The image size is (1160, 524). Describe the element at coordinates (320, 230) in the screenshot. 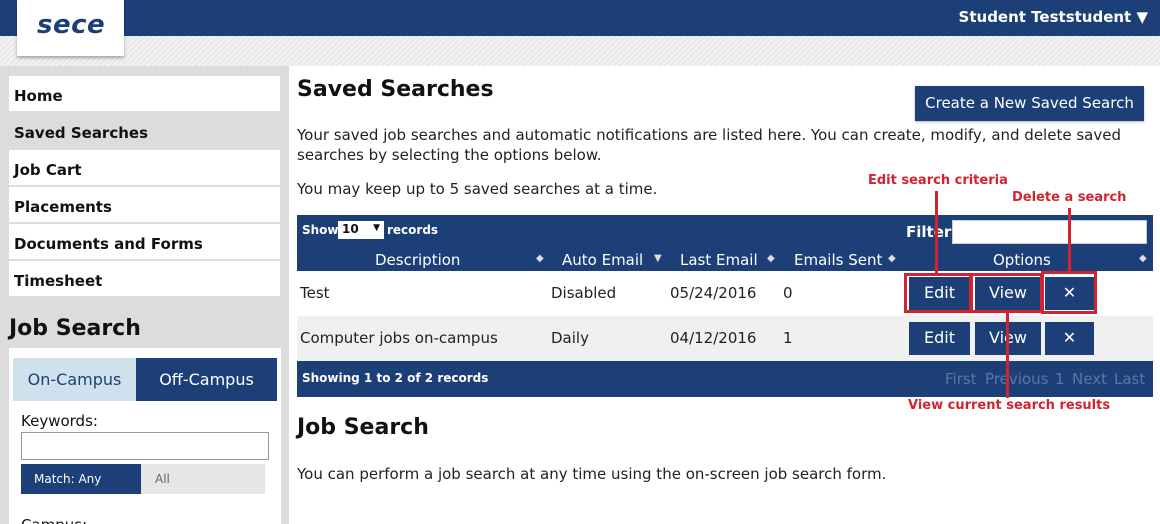

I see `show-label: Show` at that location.